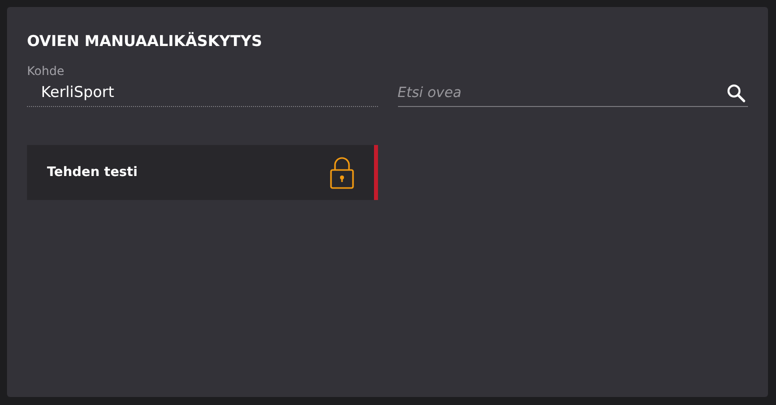 The image size is (776, 405). What do you see at coordinates (562, 93) in the screenshot?
I see `search-field: Etsi ovea` at bounding box center [562, 93].